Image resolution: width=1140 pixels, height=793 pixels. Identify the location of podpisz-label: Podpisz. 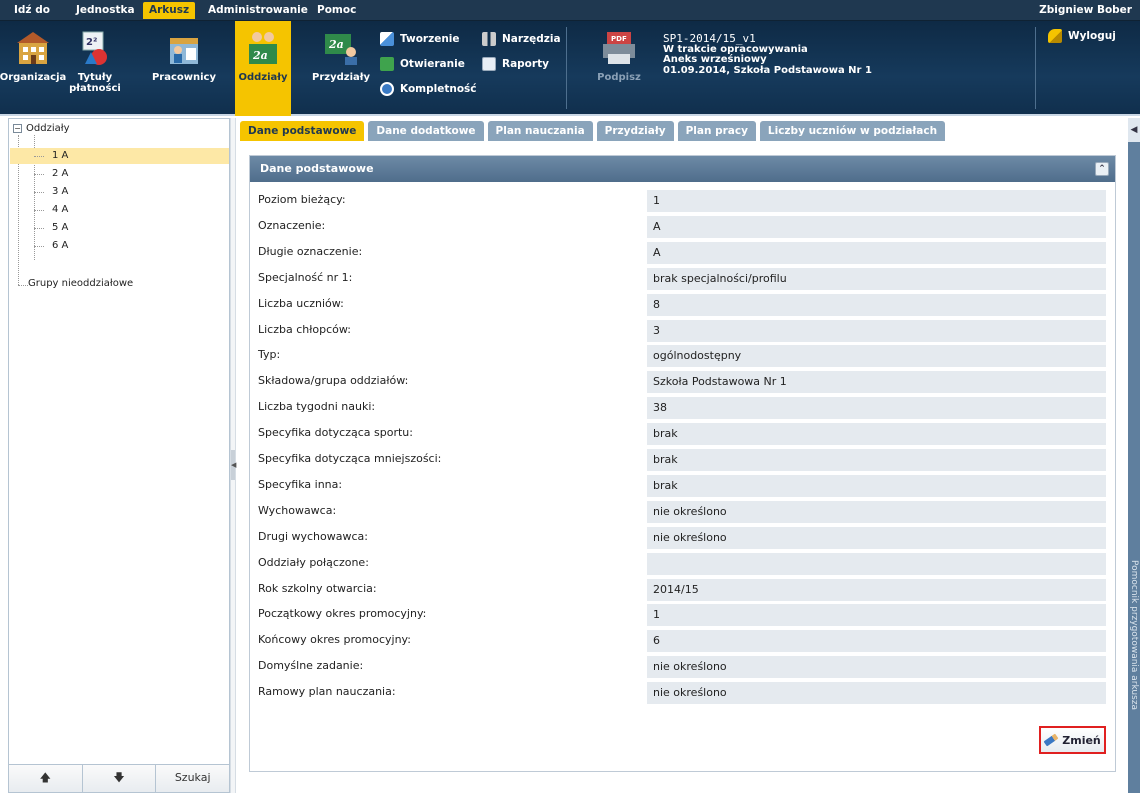
(619, 77).